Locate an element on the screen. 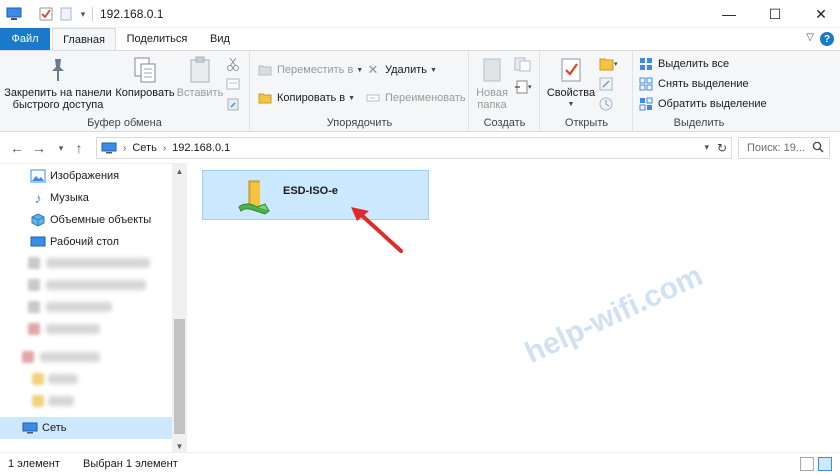  tiles-view-icon is located at coordinates (825, 464).